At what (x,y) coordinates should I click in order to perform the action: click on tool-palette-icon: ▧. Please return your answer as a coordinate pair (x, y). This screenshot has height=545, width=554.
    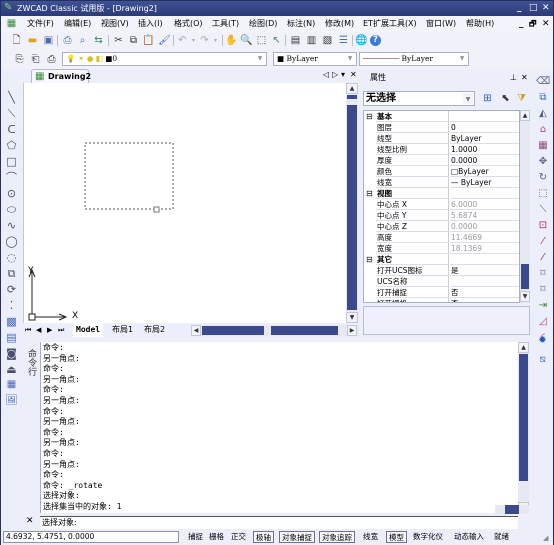
    Looking at the image, I should click on (327, 40).